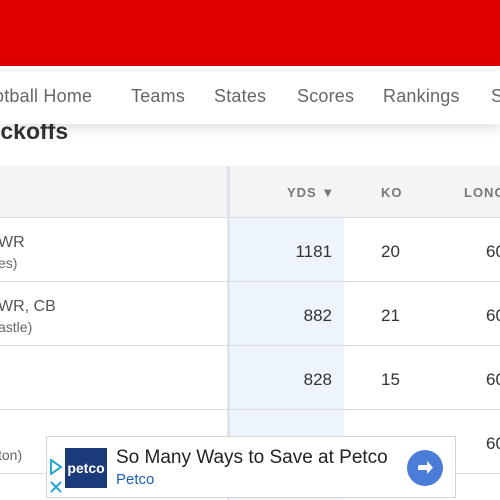  I want to click on table-row: 828 15 60, so click(250, 378).